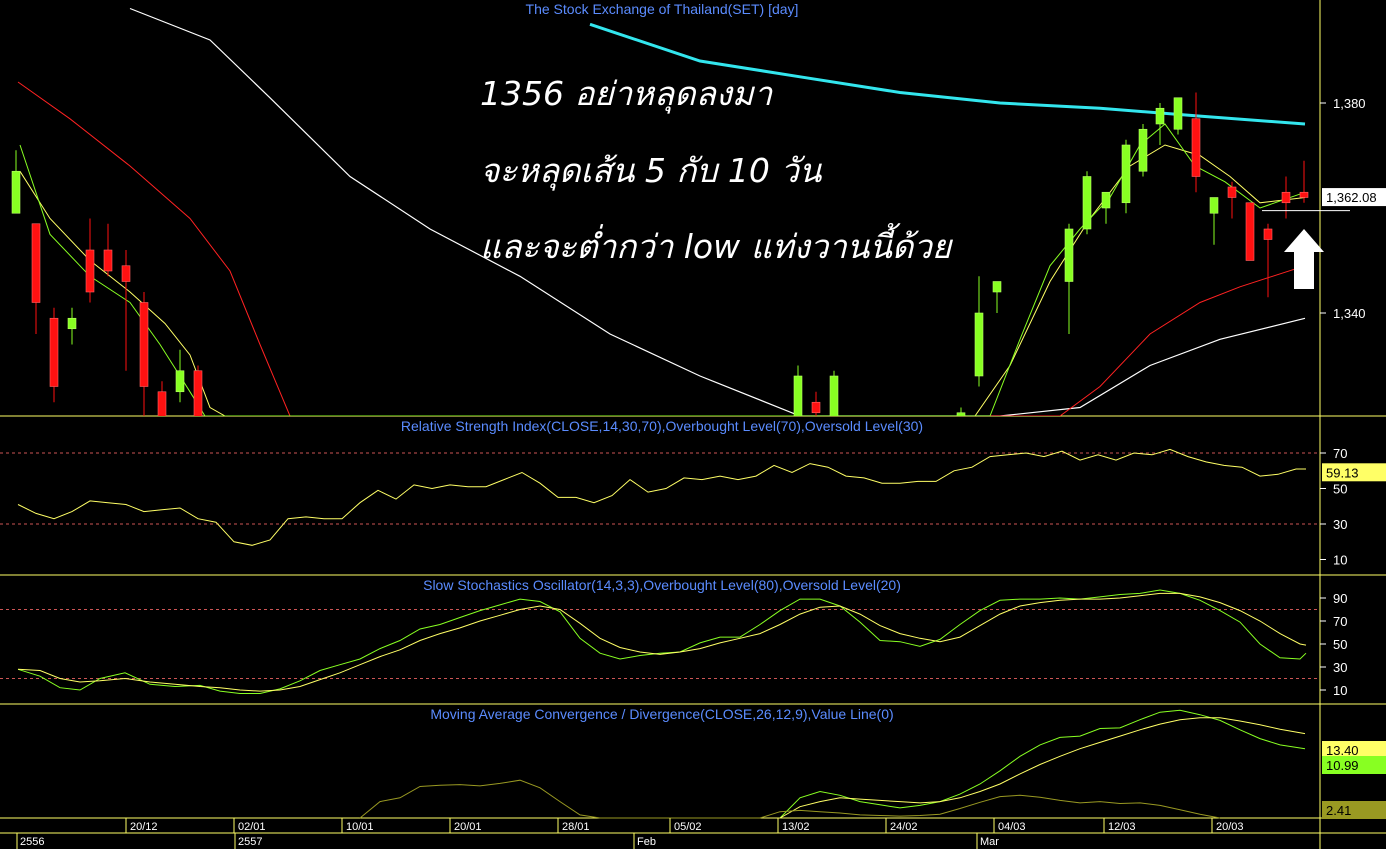  What do you see at coordinates (1342, 472) in the screenshot?
I see `rsi-last-value: 59.13` at bounding box center [1342, 472].